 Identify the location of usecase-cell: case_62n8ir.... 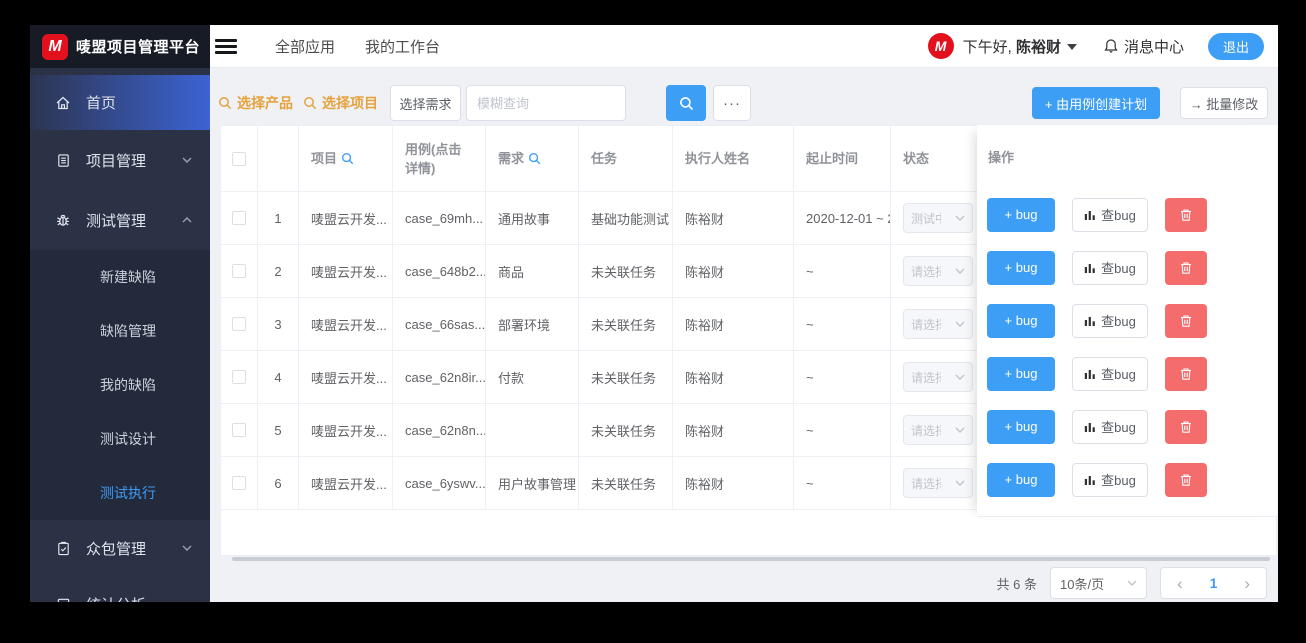
(439, 377).